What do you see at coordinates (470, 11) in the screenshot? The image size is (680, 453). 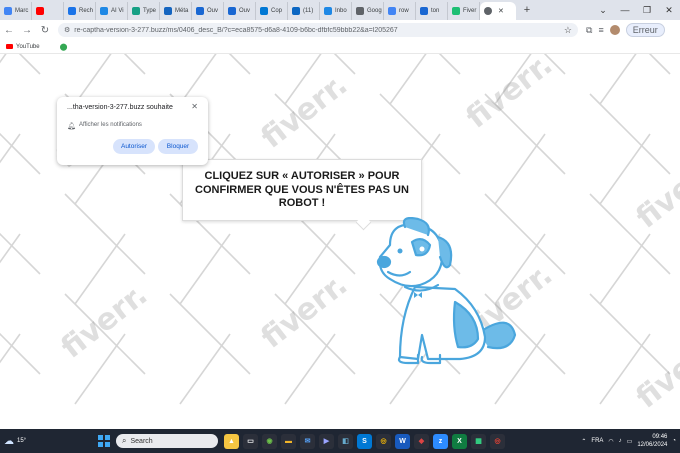 I see `tab-label: Fiver` at bounding box center [470, 11].